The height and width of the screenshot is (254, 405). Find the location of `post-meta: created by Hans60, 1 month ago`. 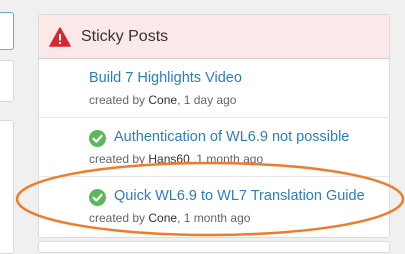

post-meta: created by Hans60, 1 month ago is located at coordinates (176, 159).